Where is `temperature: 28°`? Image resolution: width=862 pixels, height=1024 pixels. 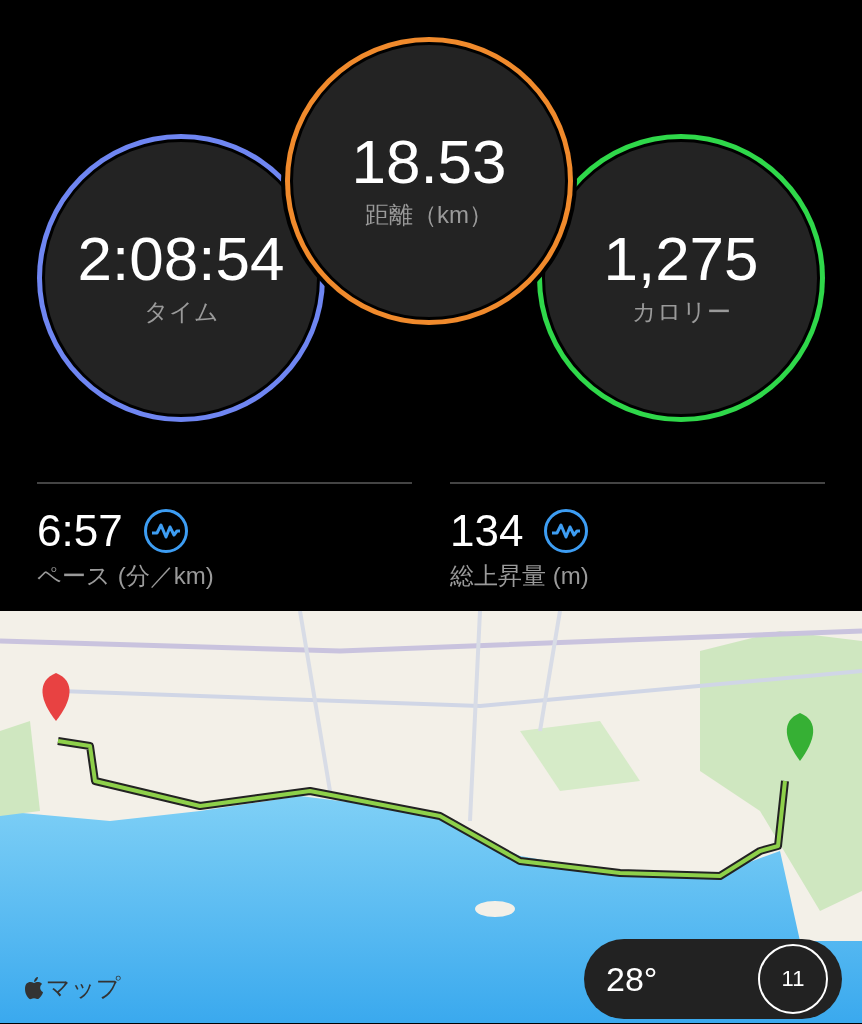
temperature: 28° is located at coordinates (632, 979).